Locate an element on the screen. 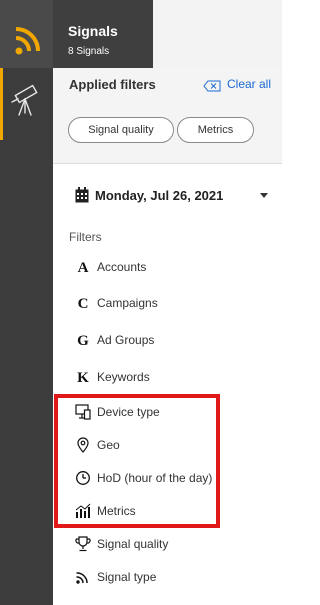 The height and width of the screenshot is (605, 320). date-selector: Monday, Jul 26, 2021 is located at coordinates (175, 196).